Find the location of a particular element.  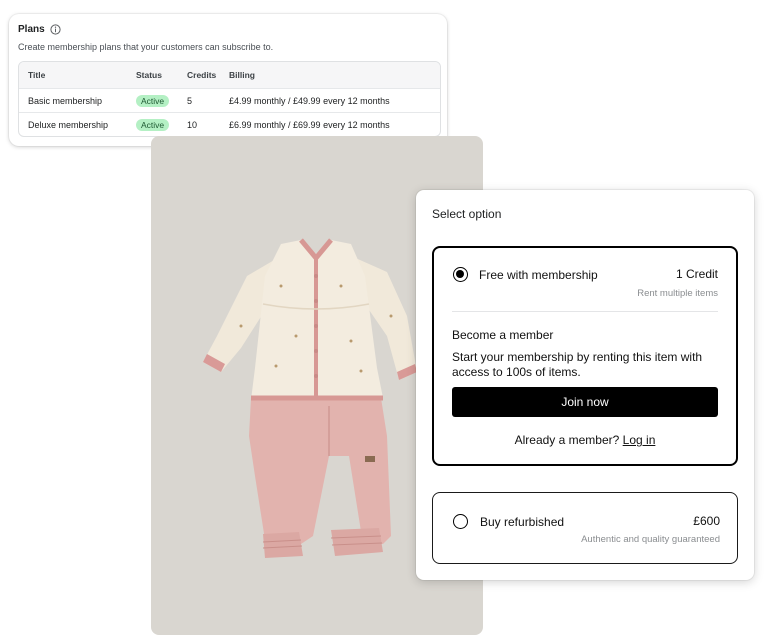

divider is located at coordinates (585, 311).